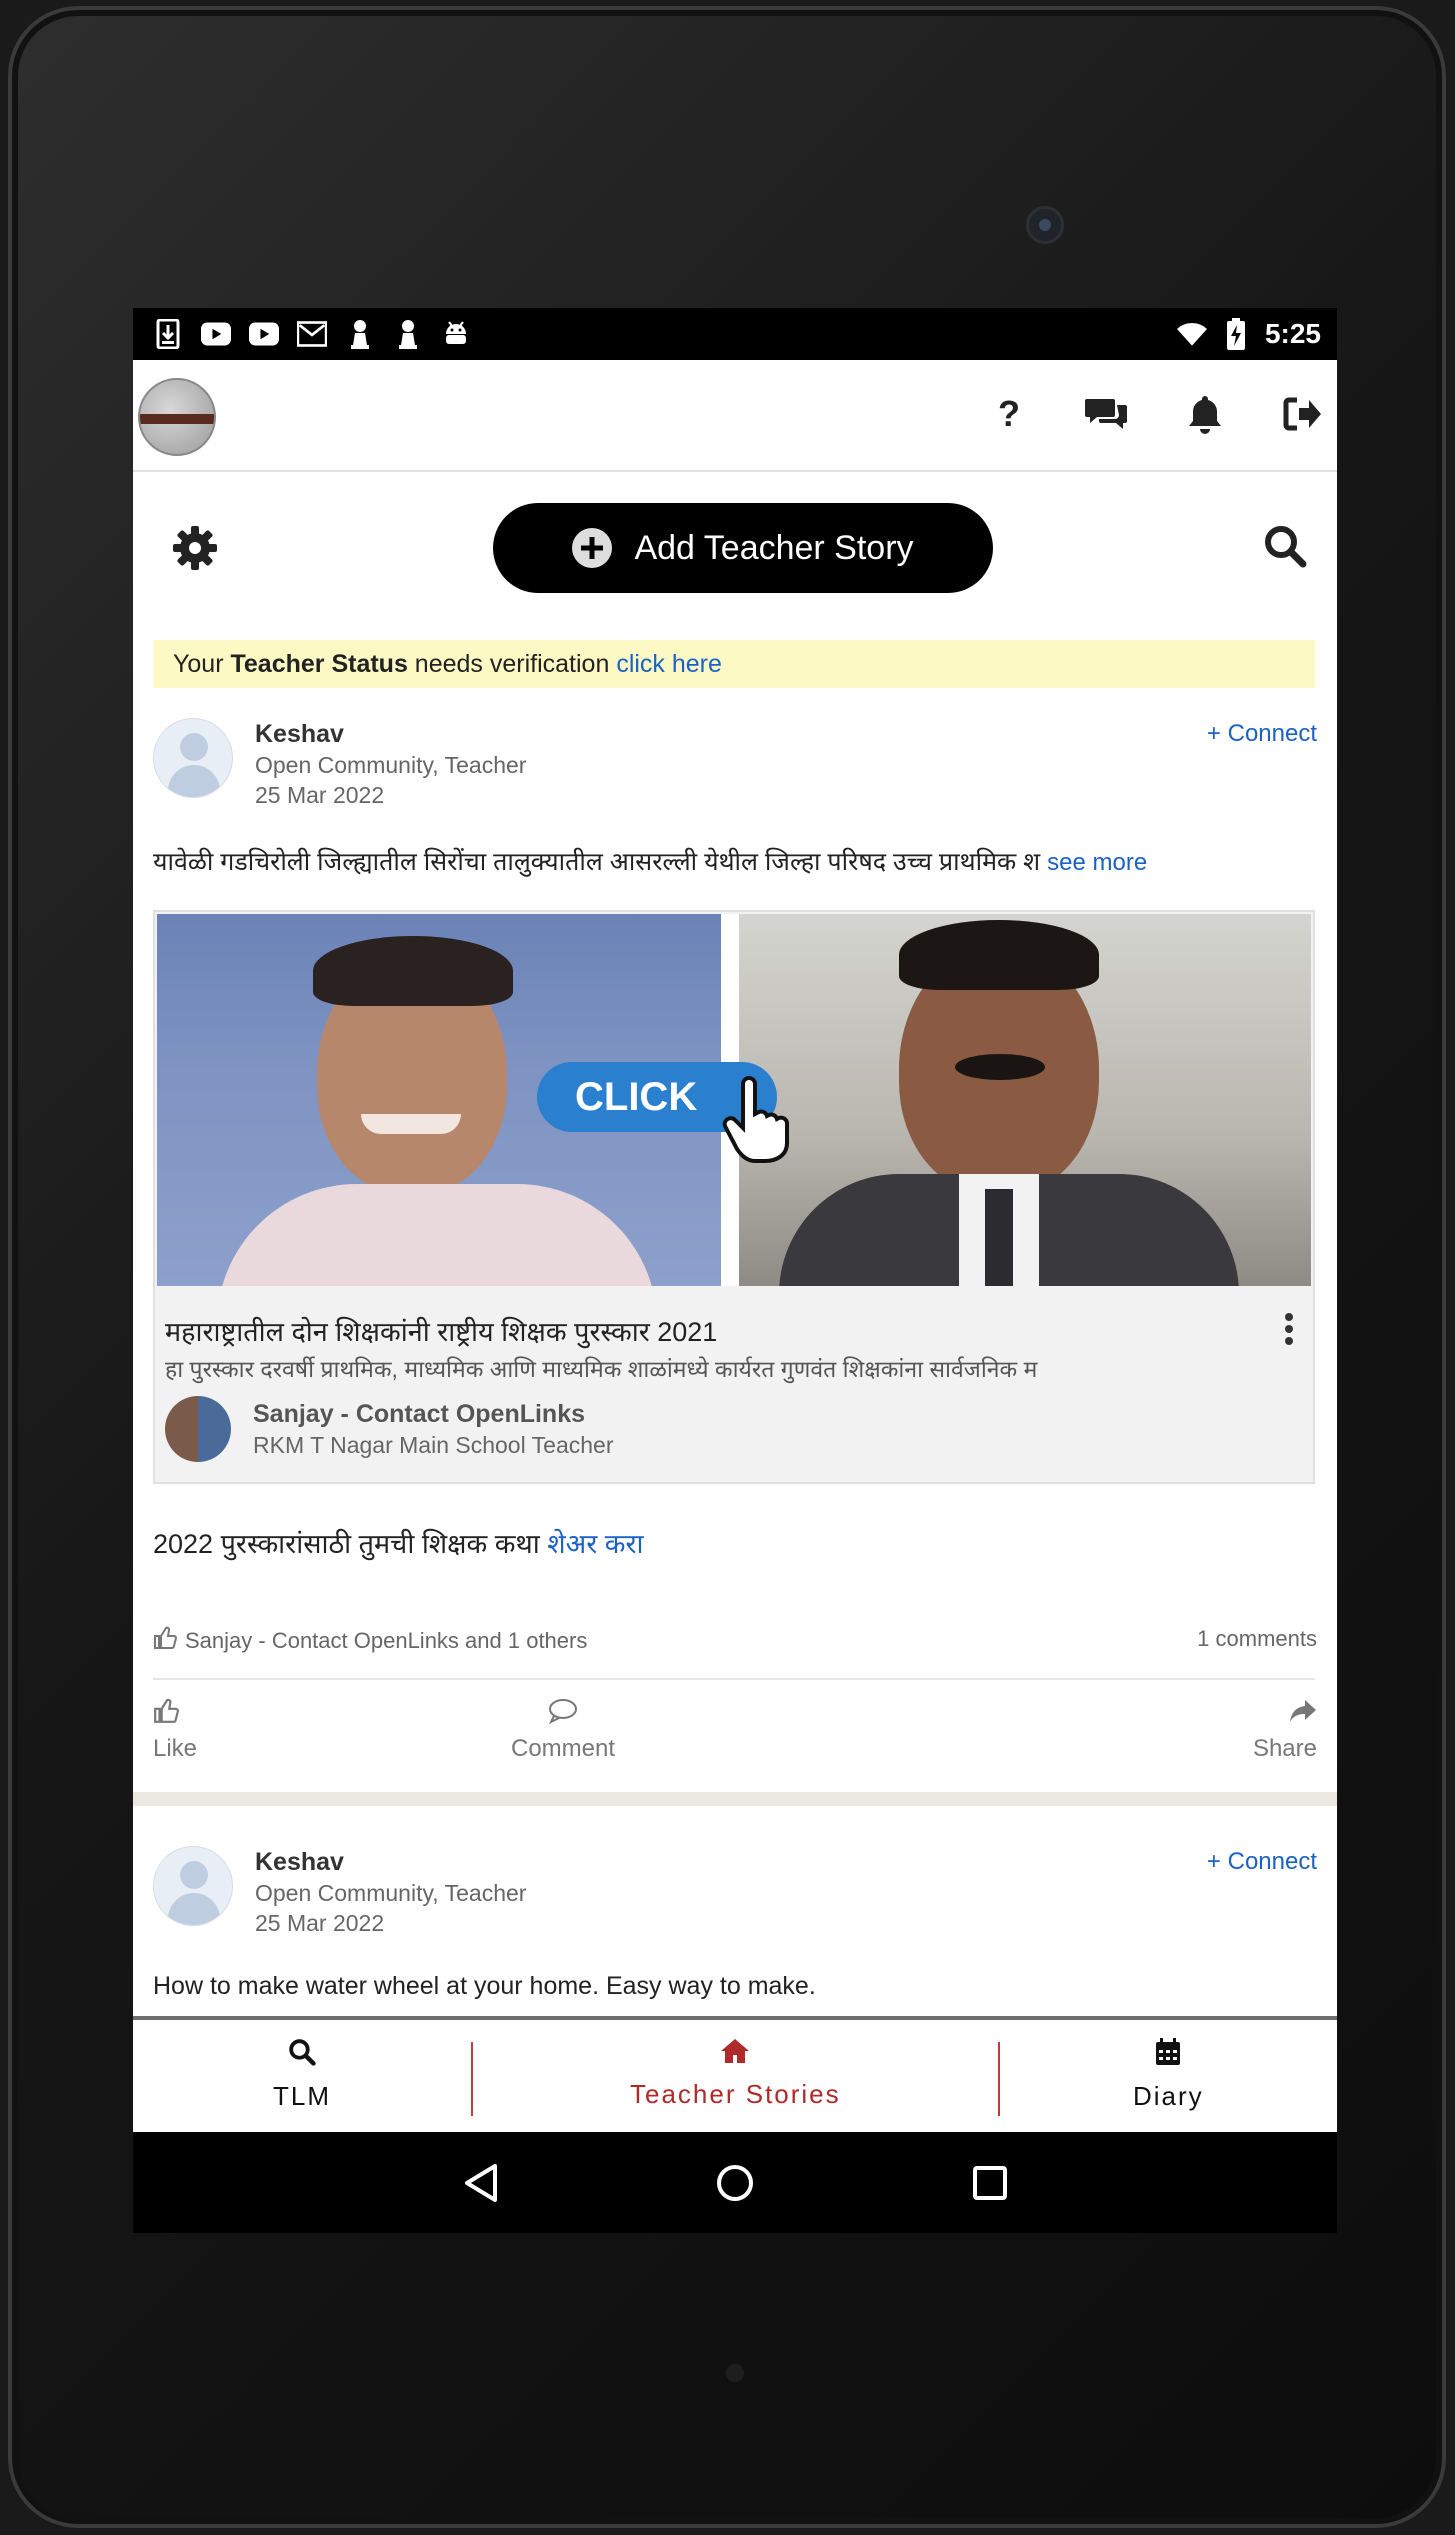 The image size is (1455, 2535). Describe the element at coordinates (202, 664) in the screenshot. I see `verify-prefix: Your` at that location.